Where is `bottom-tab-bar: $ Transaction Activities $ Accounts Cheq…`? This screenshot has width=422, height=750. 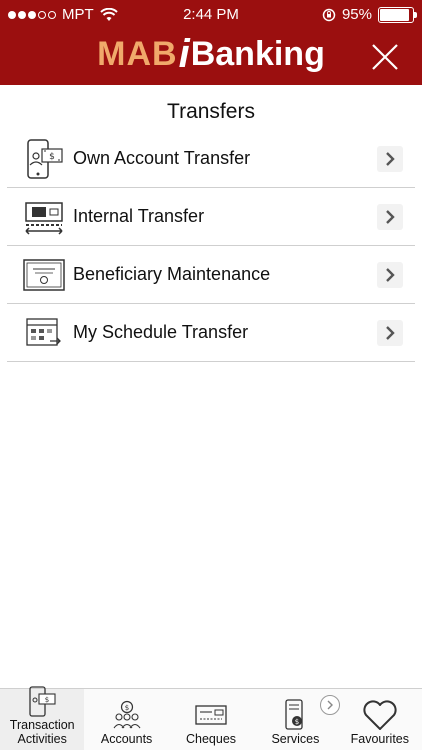 bottom-tab-bar: $ Transaction Activities $ Accounts Cheq… is located at coordinates (211, 718).